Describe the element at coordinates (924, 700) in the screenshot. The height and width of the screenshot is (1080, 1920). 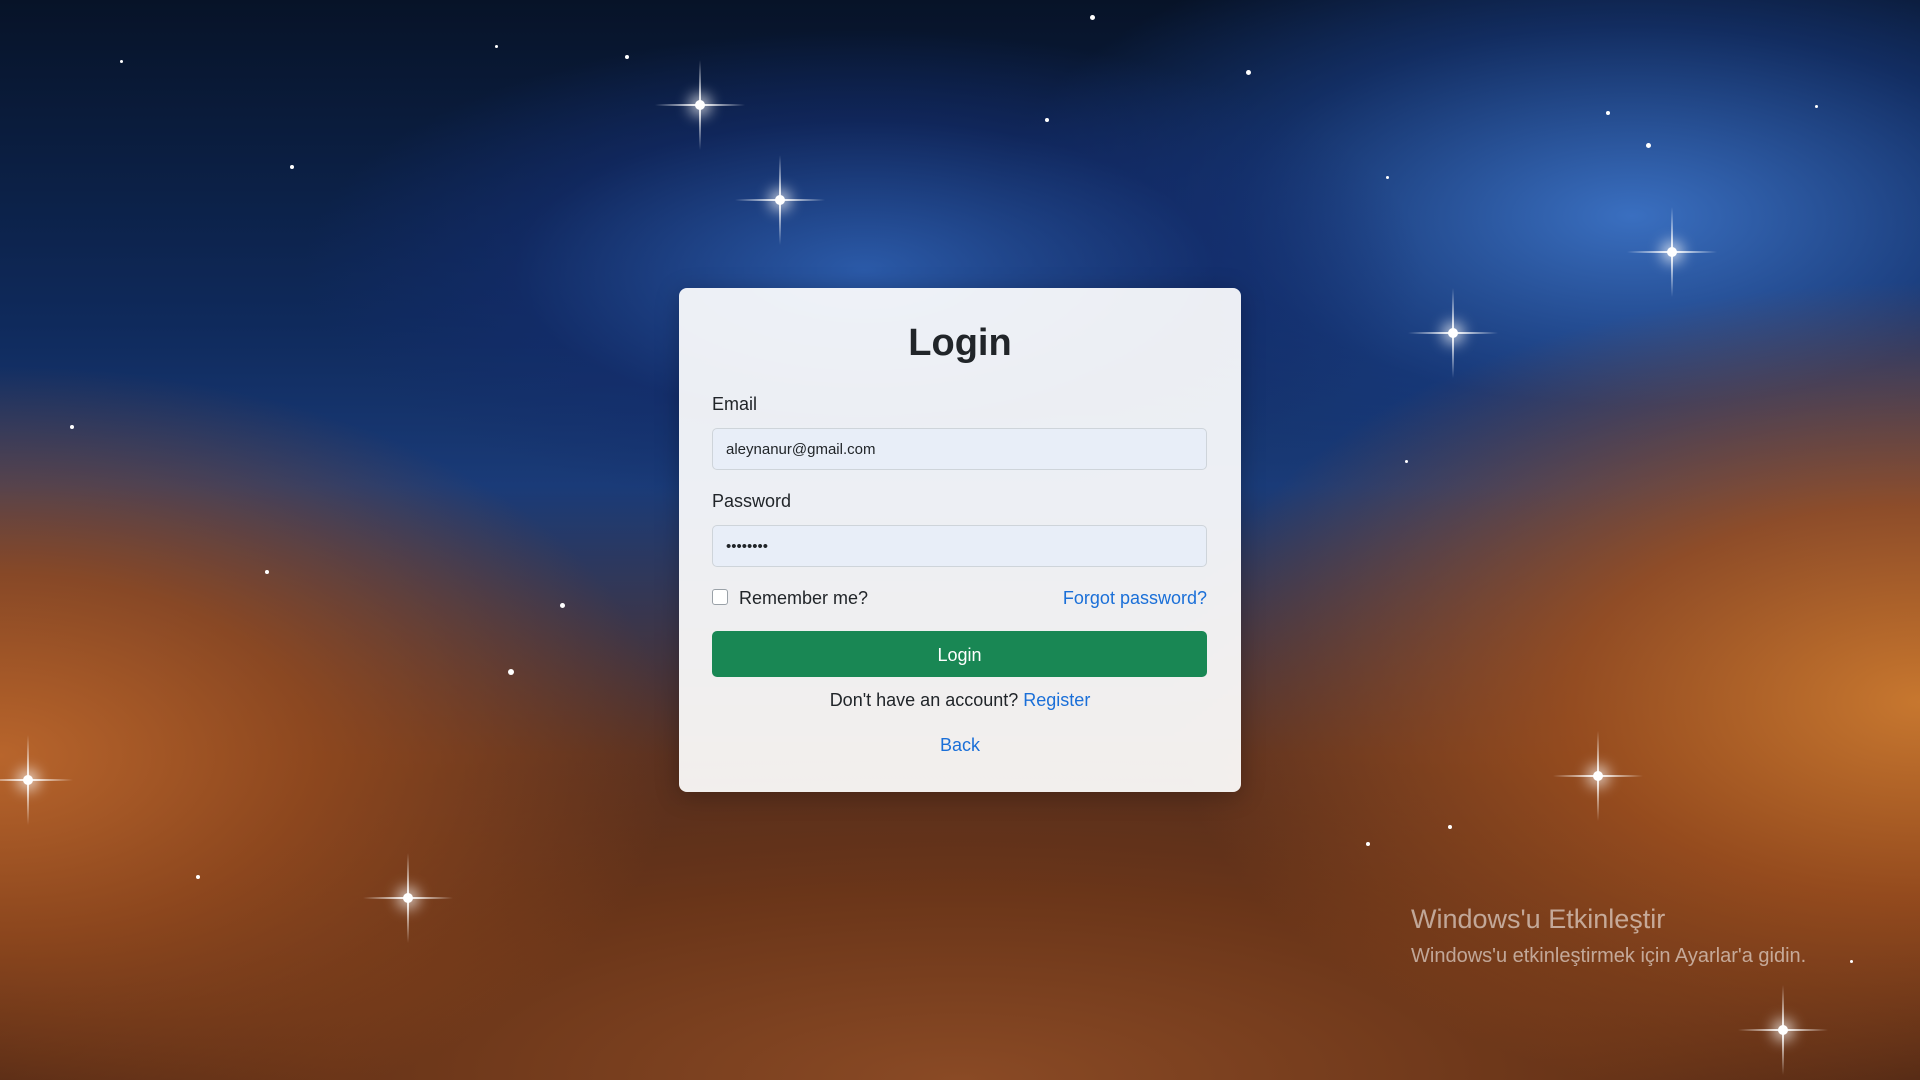
I see `register-prompt: Don't have an account?` at that location.